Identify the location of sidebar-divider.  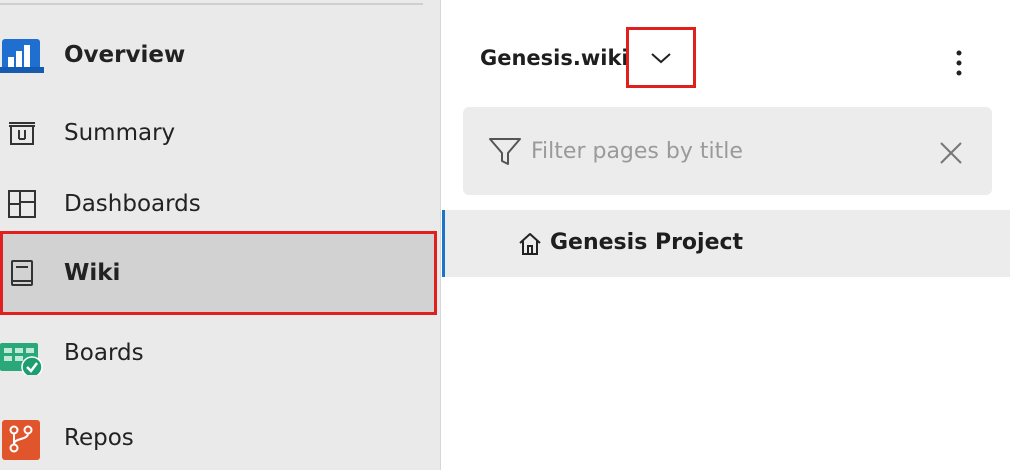
(211, 4).